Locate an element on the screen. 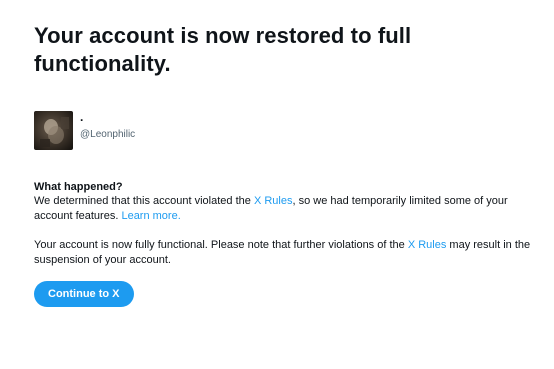 The height and width of the screenshot is (369, 554). section-title: What happened? is located at coordinates (78, 187).